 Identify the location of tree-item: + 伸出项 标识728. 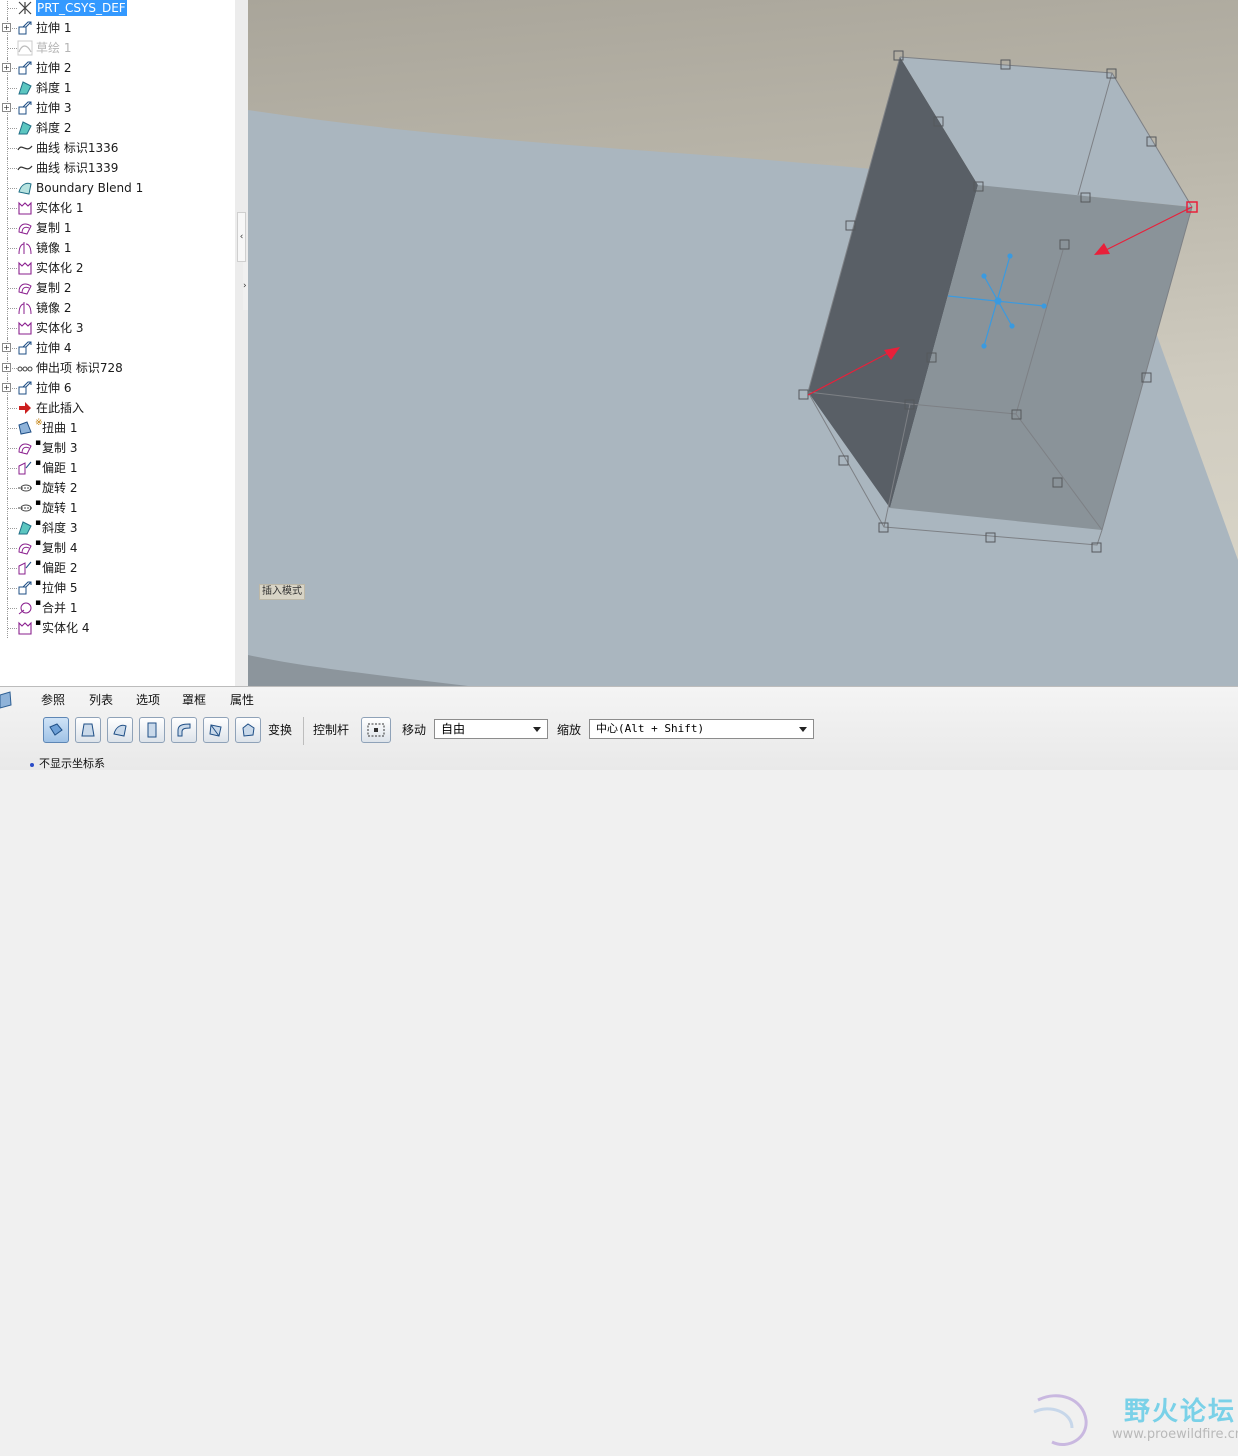
(117, 368).